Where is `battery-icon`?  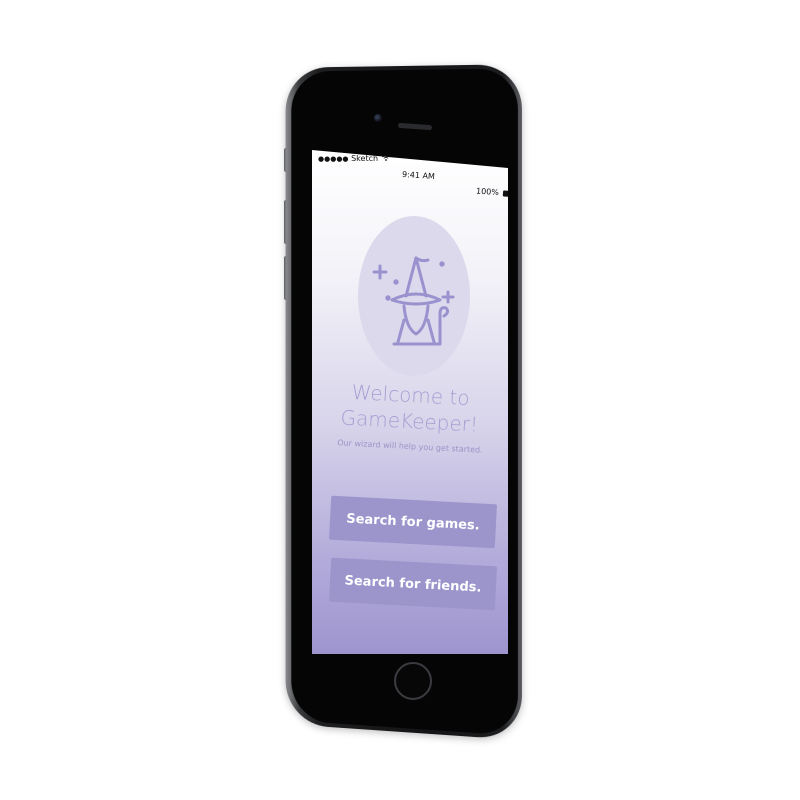 battery-icon is located at coordinates (505, 193).